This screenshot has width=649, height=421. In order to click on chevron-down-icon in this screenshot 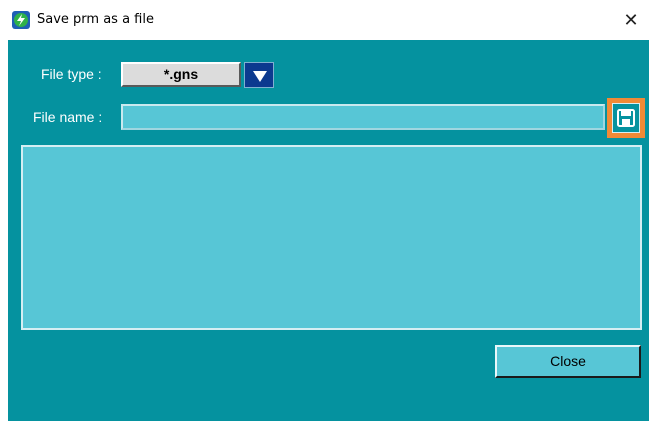, I will do `click(260, 76)`.